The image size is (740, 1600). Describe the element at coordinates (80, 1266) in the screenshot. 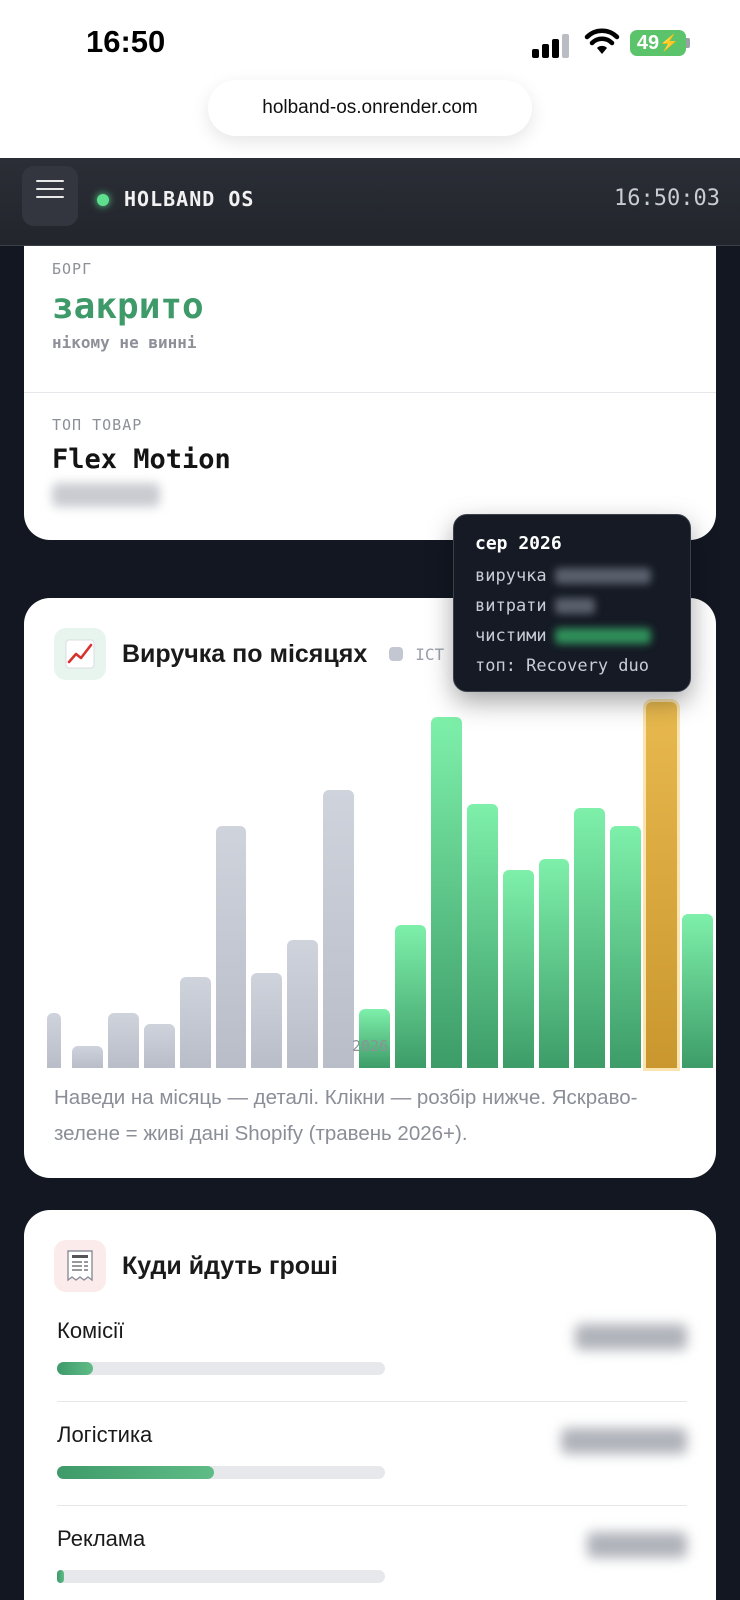

I see `receipt-icon` at that location.